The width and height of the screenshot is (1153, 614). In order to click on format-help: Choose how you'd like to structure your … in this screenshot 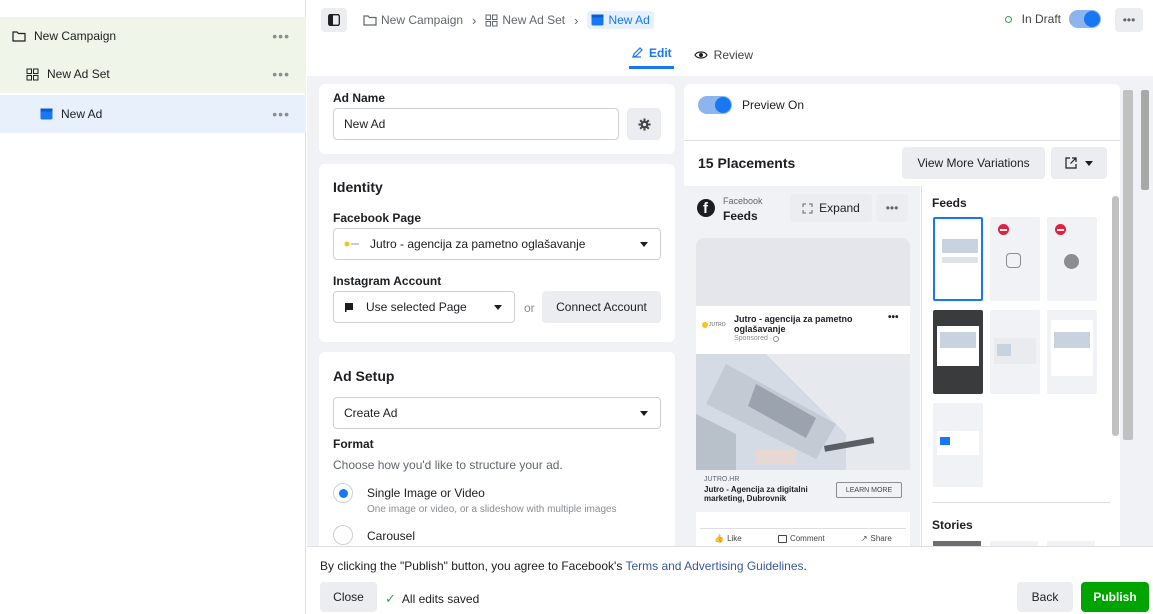, I will do `click(448, 465)`.